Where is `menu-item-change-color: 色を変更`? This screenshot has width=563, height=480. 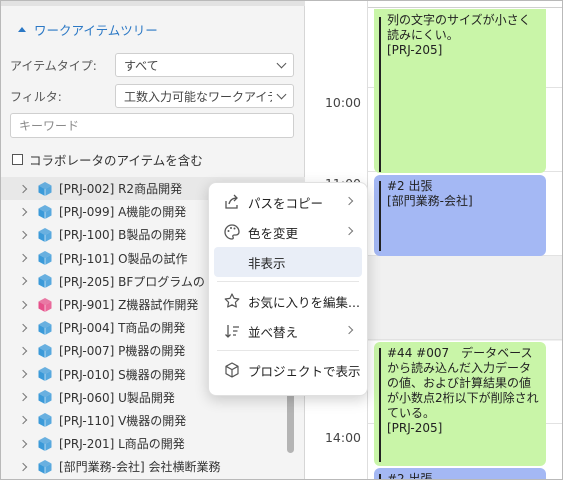
menu-item-change-color: 色を変更 is located at coordinates (288, 232).